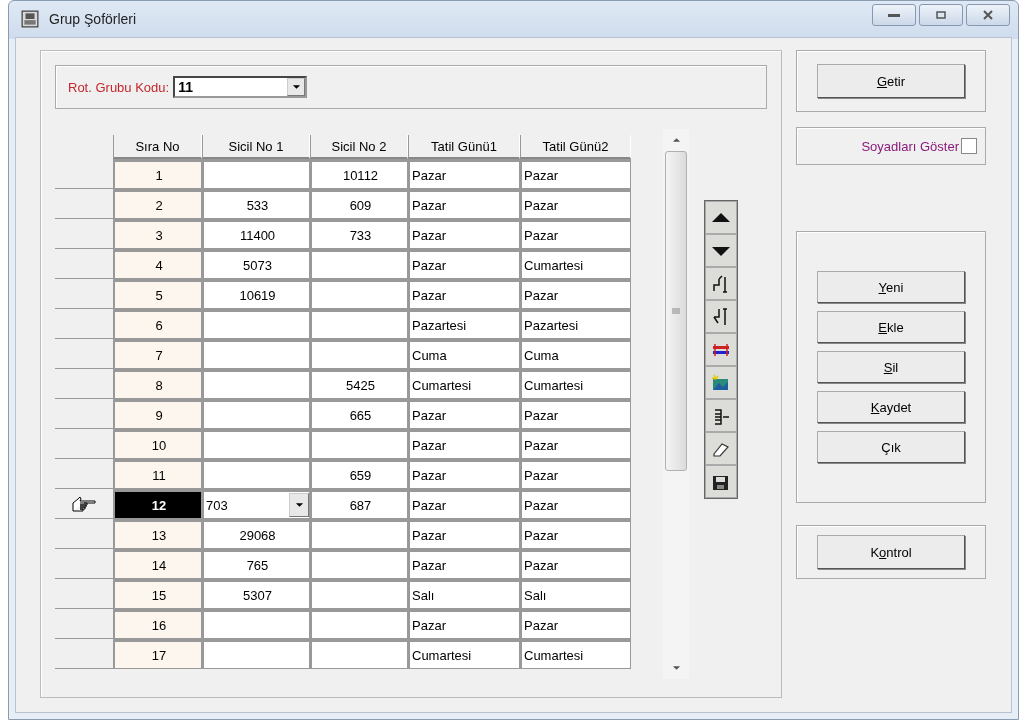 Image resolution: width=1029 pixels, height=724 pixels. I want to click on table-cell: 9, so click(157, 414).